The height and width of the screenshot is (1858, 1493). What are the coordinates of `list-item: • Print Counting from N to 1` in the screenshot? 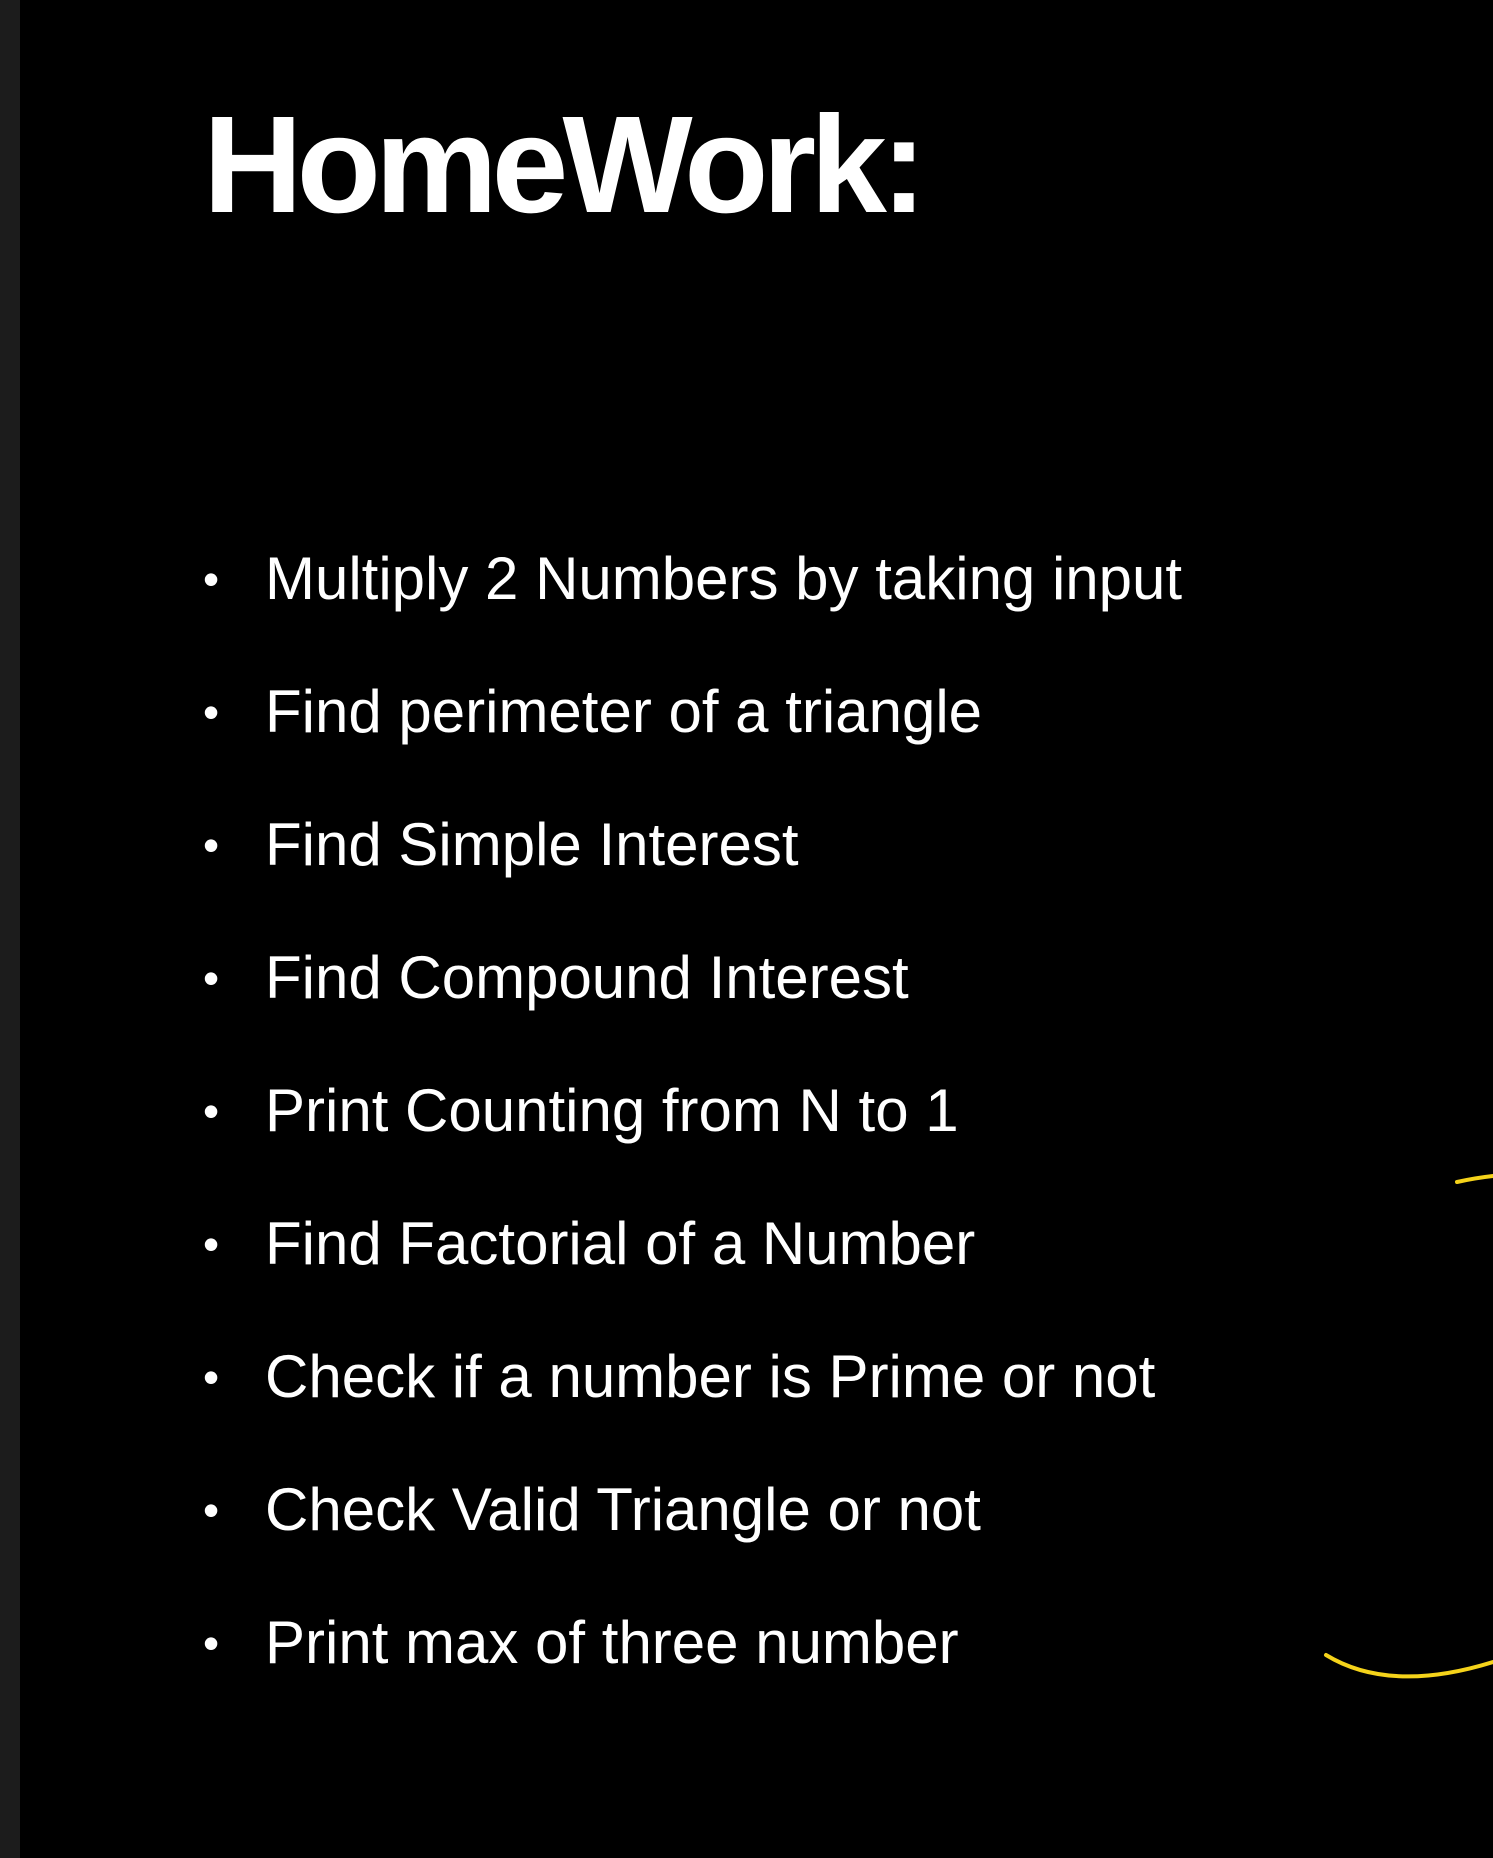 It's located at (692, 1142).